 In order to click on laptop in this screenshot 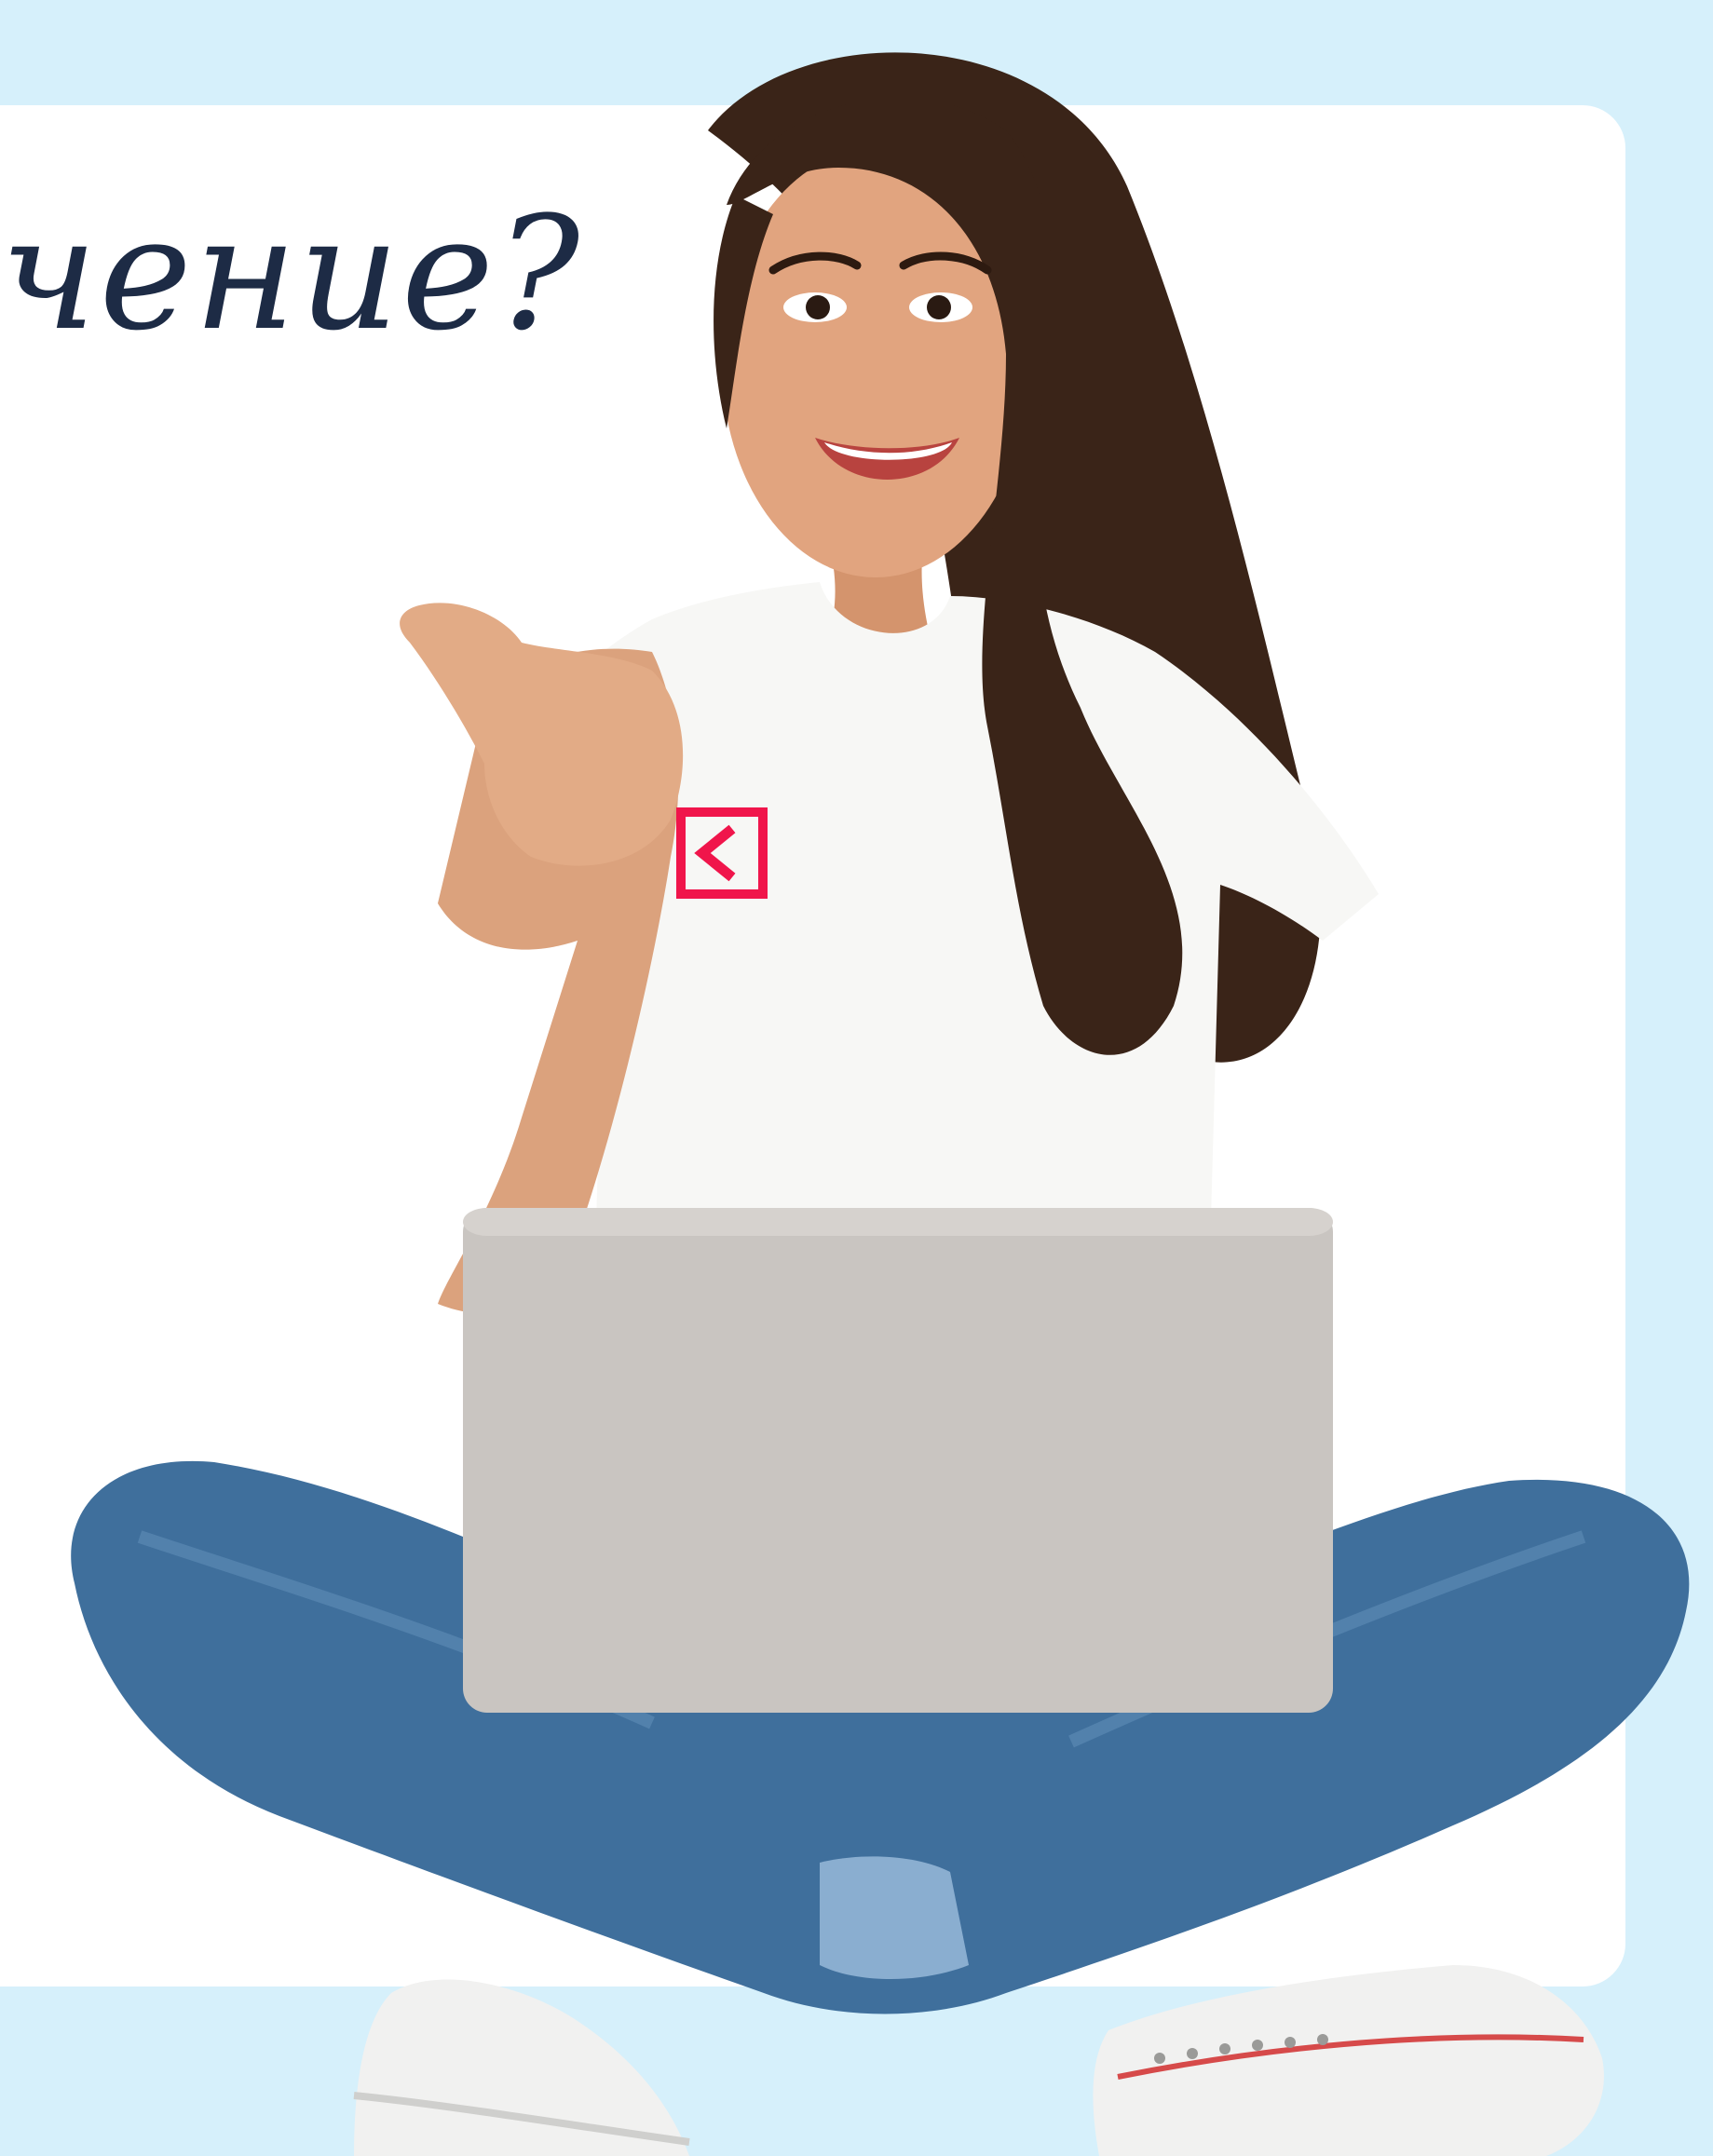, I will do `click(898, 1460)`.